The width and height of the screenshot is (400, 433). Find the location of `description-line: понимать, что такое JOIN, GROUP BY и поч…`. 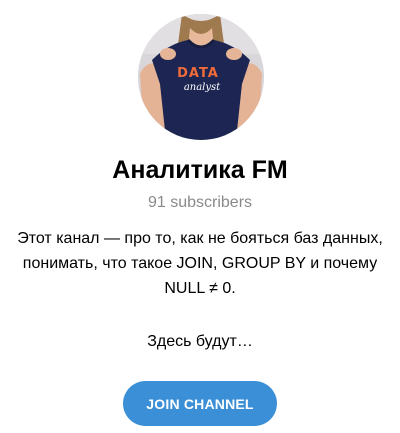

description-line: понимать, что такое JOIN, GROUP BY и поч… is located at coordinates (200, 263).